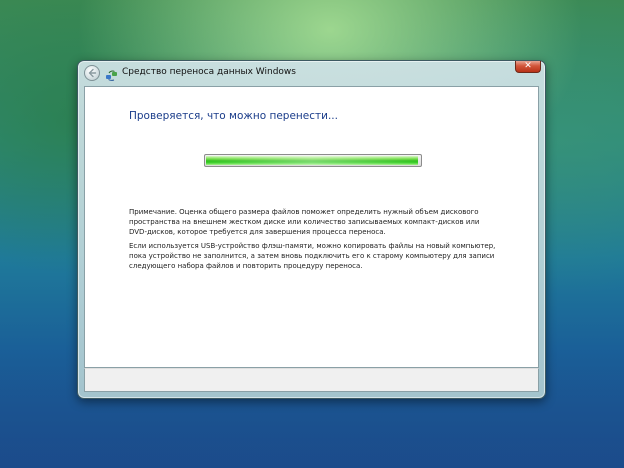  I want to click on title-bar: Средство переноса данных Windows ✕, so click(311, 73).